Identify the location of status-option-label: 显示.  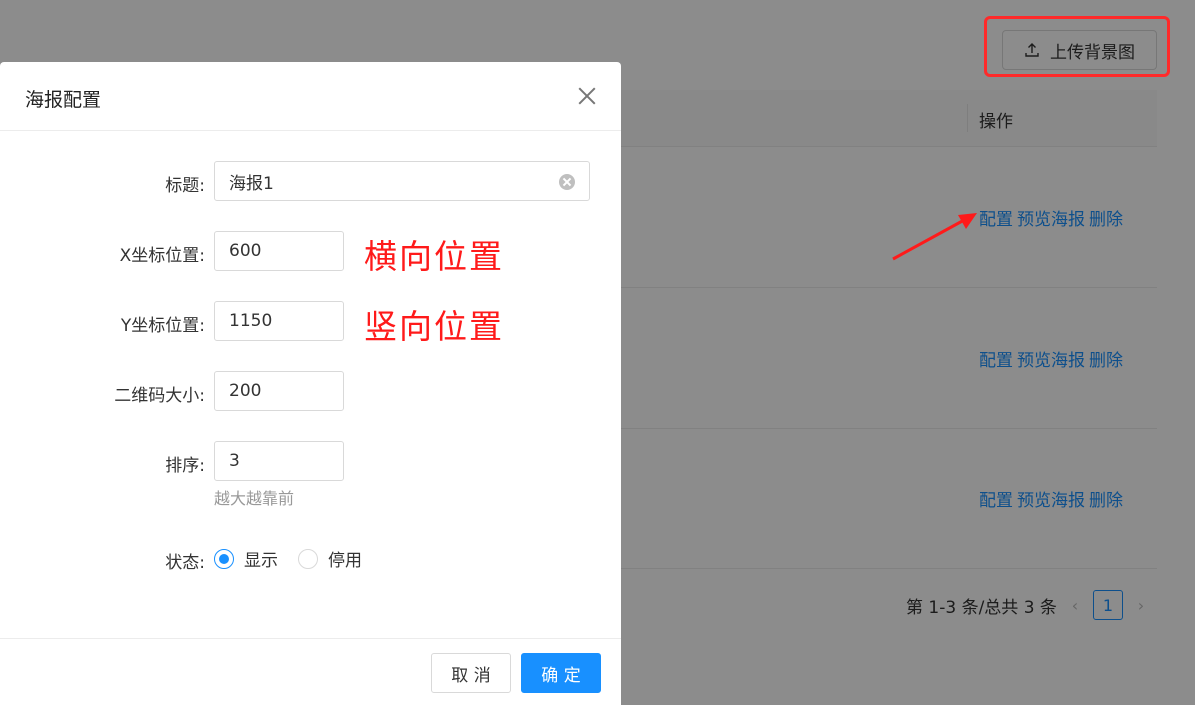
(261, 561).